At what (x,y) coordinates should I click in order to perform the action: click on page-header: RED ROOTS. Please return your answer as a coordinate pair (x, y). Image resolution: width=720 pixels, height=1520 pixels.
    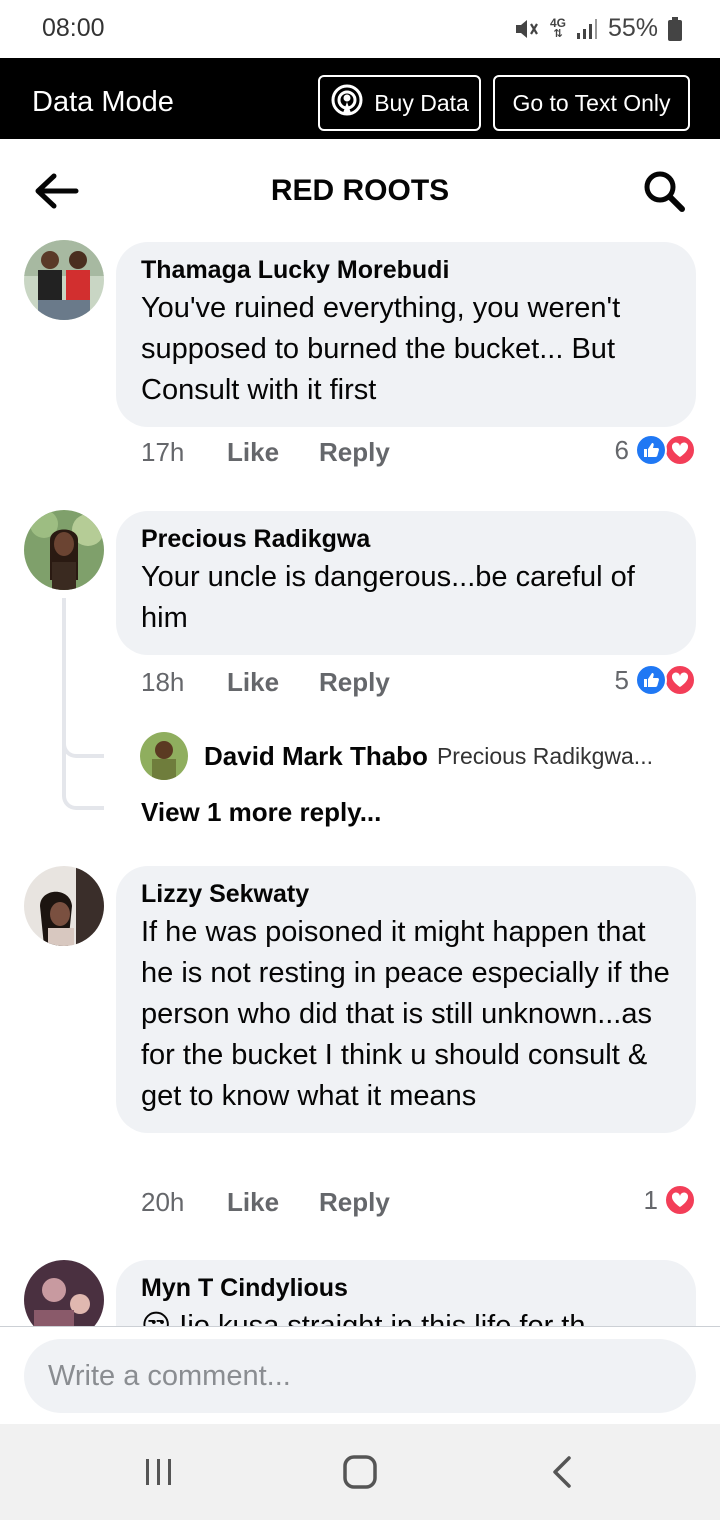
    Looking at the image, I should click on (360, 191).